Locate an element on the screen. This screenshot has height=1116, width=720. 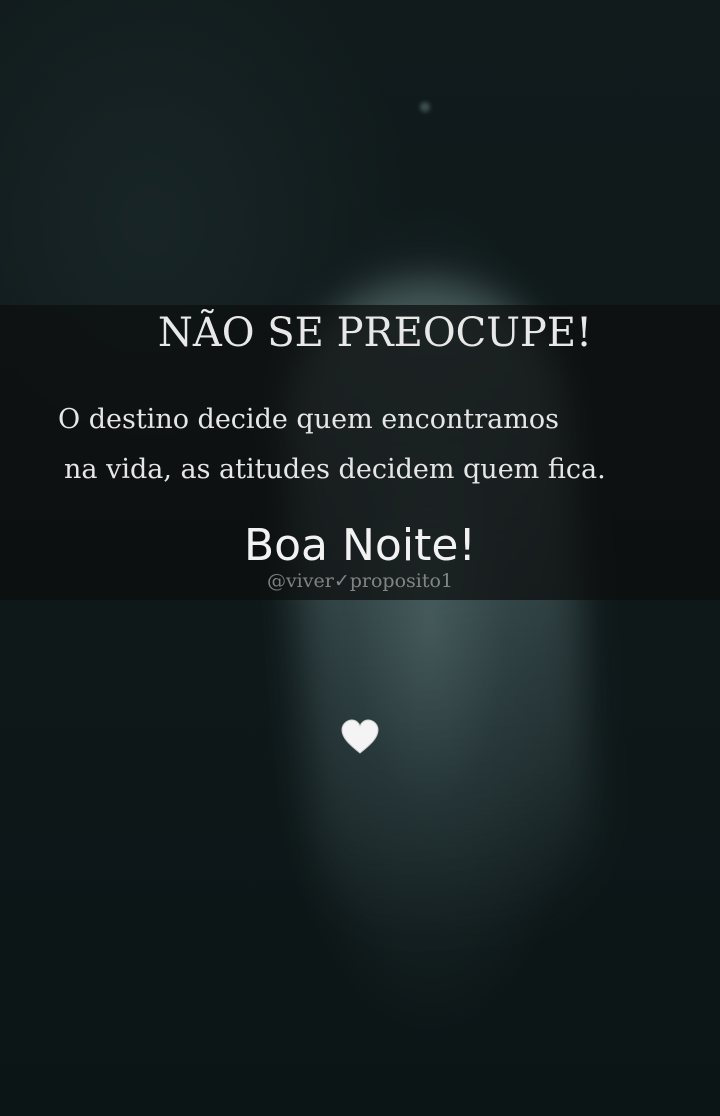
light-spot is located at coordinates (425, 107).